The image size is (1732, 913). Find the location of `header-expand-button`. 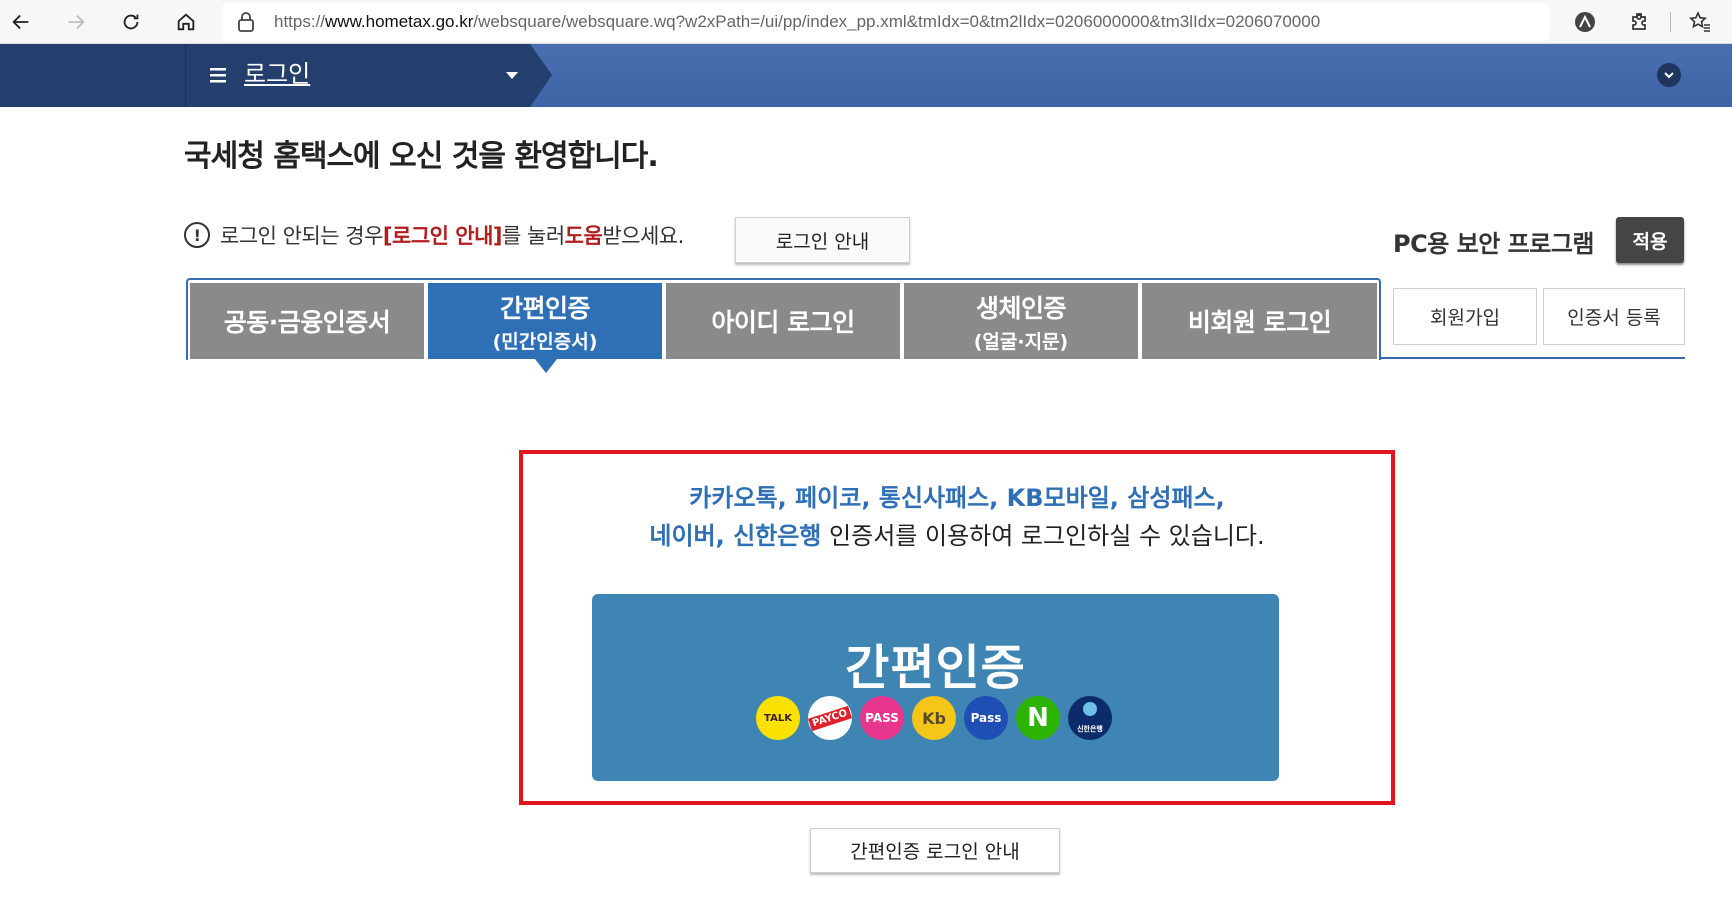

header-expand-button is located at coordinates (1669, 75).